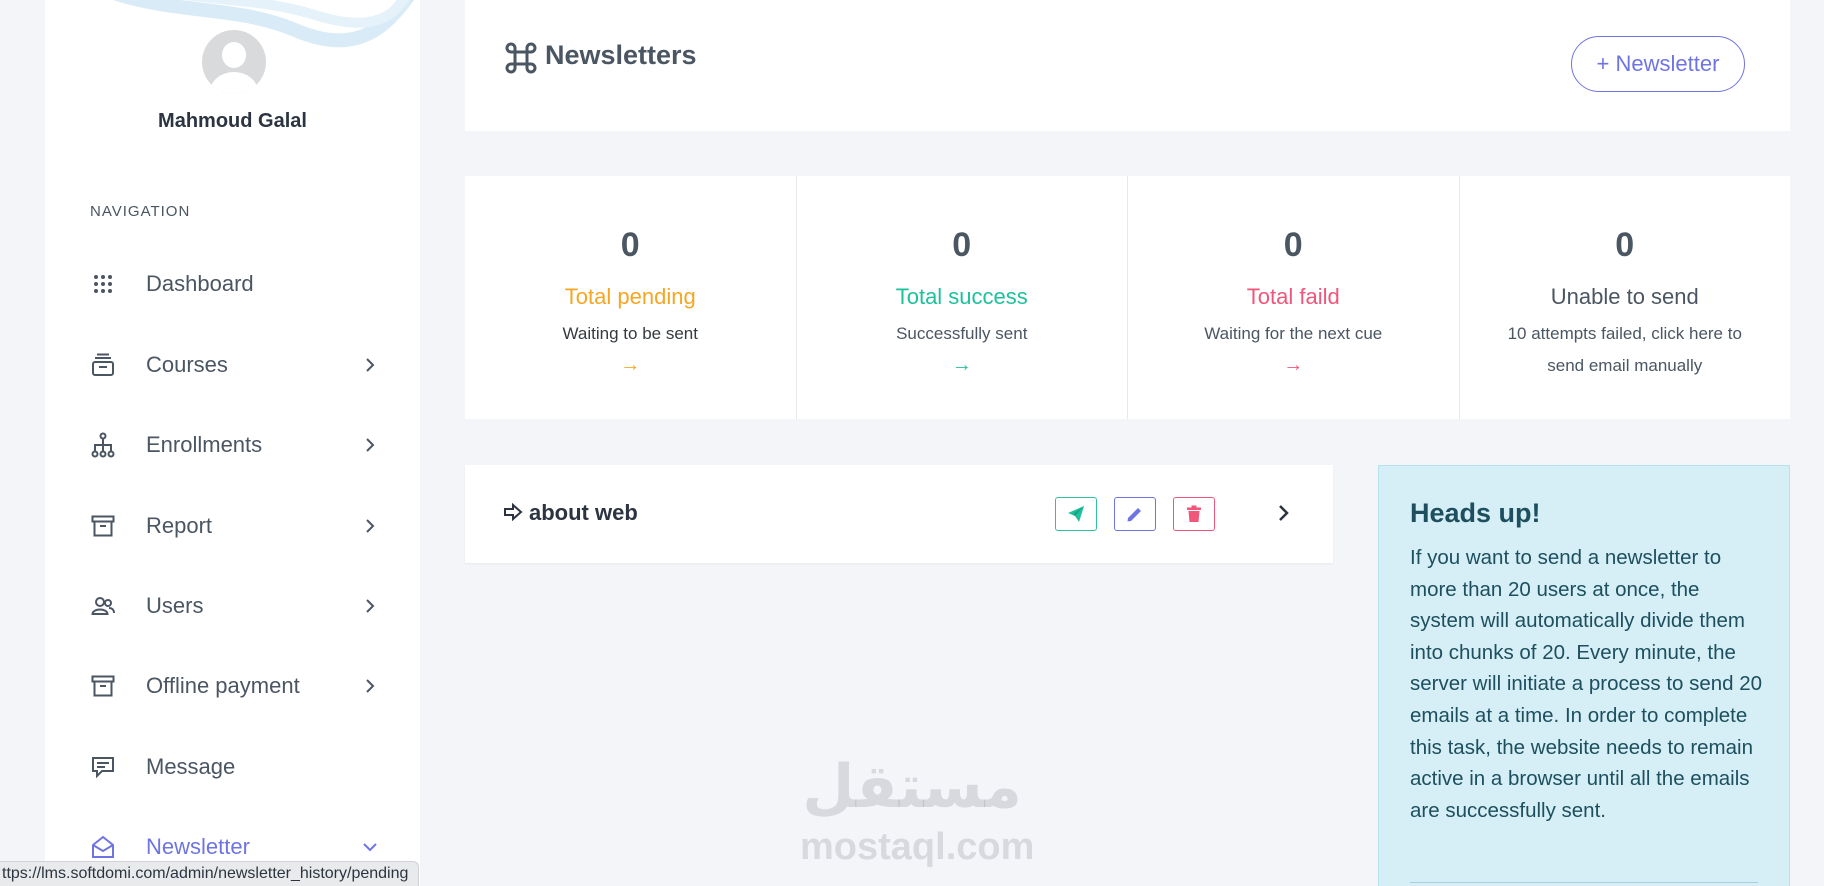 This screenshot has width=1824, height=886. Describe the element at coordinates (917, 847) in the screenshot. I see `watermark-latin: mostaql.com` at that location.